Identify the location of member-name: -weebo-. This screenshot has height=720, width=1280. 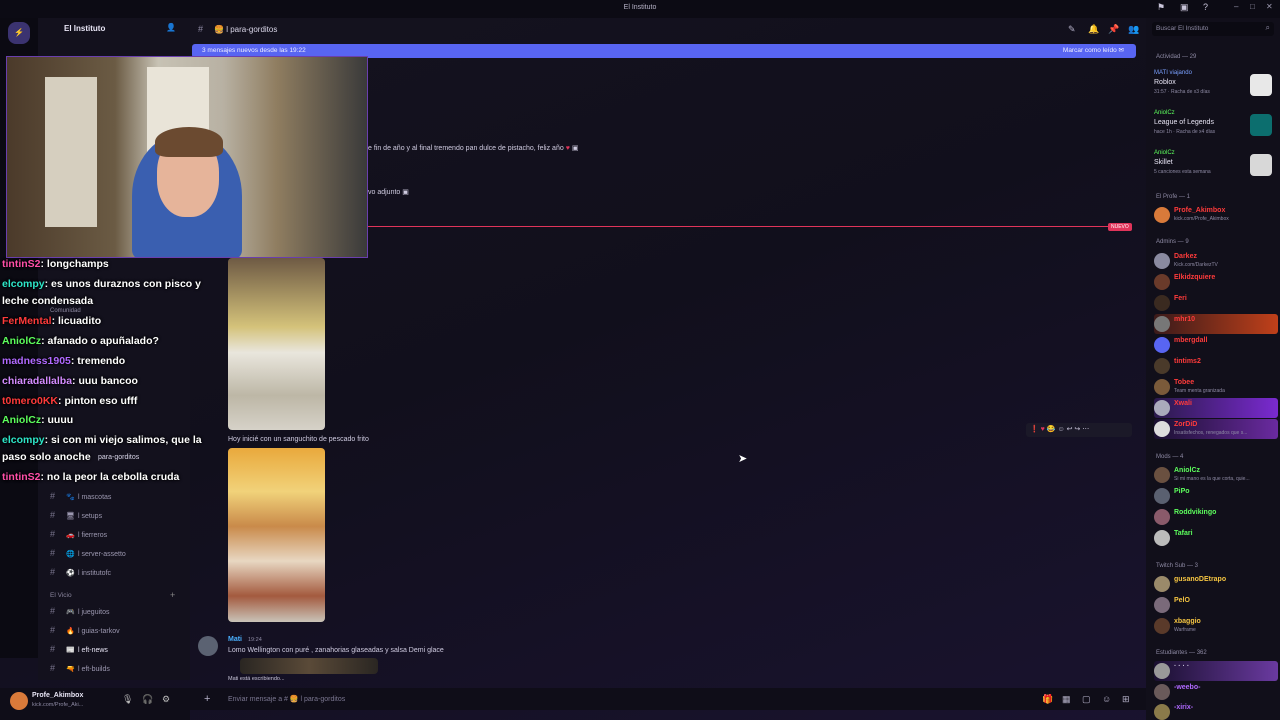
(1187, 687).